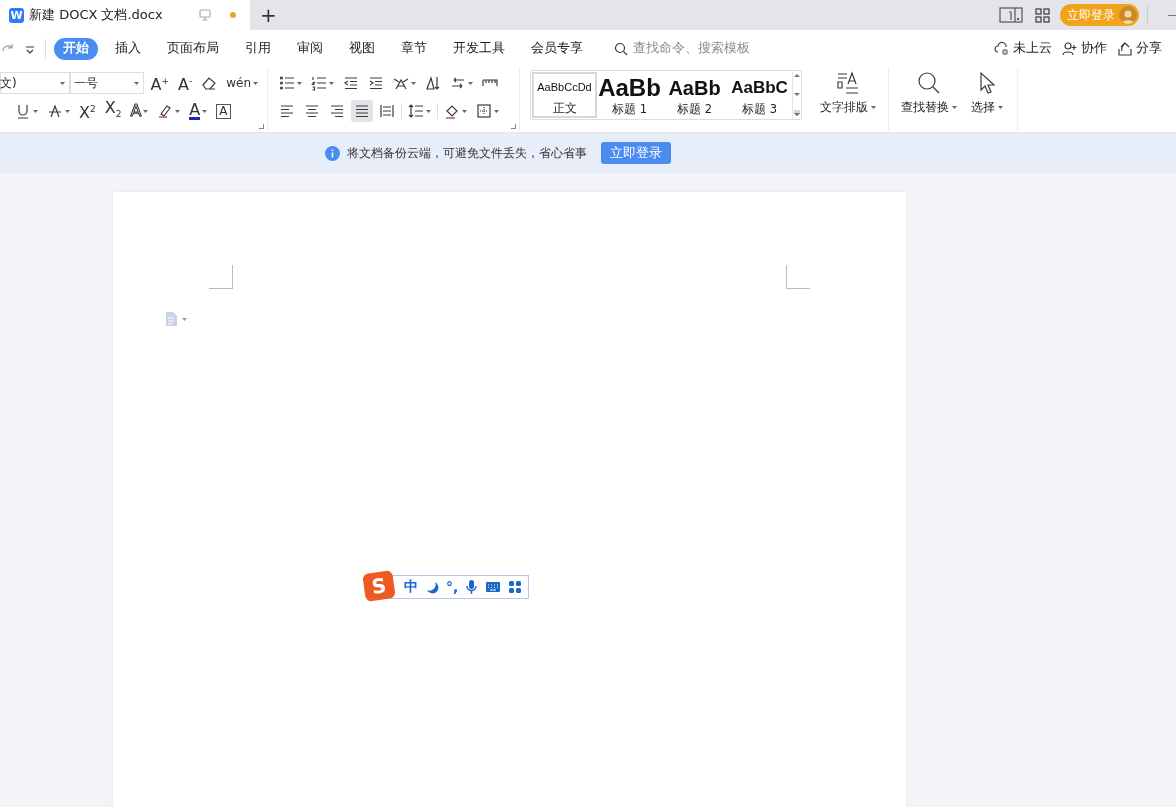 Image resolution: width=1176 pixels, height=807 pixels. What do you see at coordinates (479, 48) in the screenshot?
I see `ribbon-tab: 开发工具` at bounding box center [479, 48].